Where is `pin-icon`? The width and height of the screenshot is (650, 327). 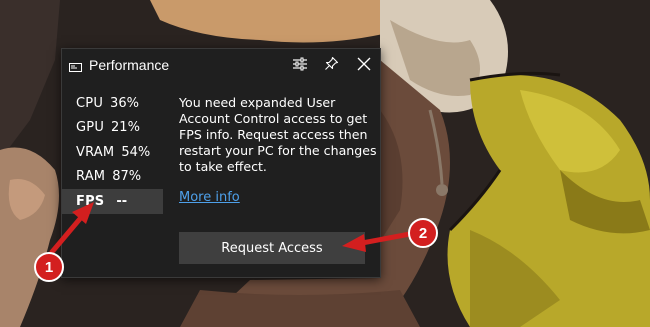
pin-icon is located at coordinates (331, 66).